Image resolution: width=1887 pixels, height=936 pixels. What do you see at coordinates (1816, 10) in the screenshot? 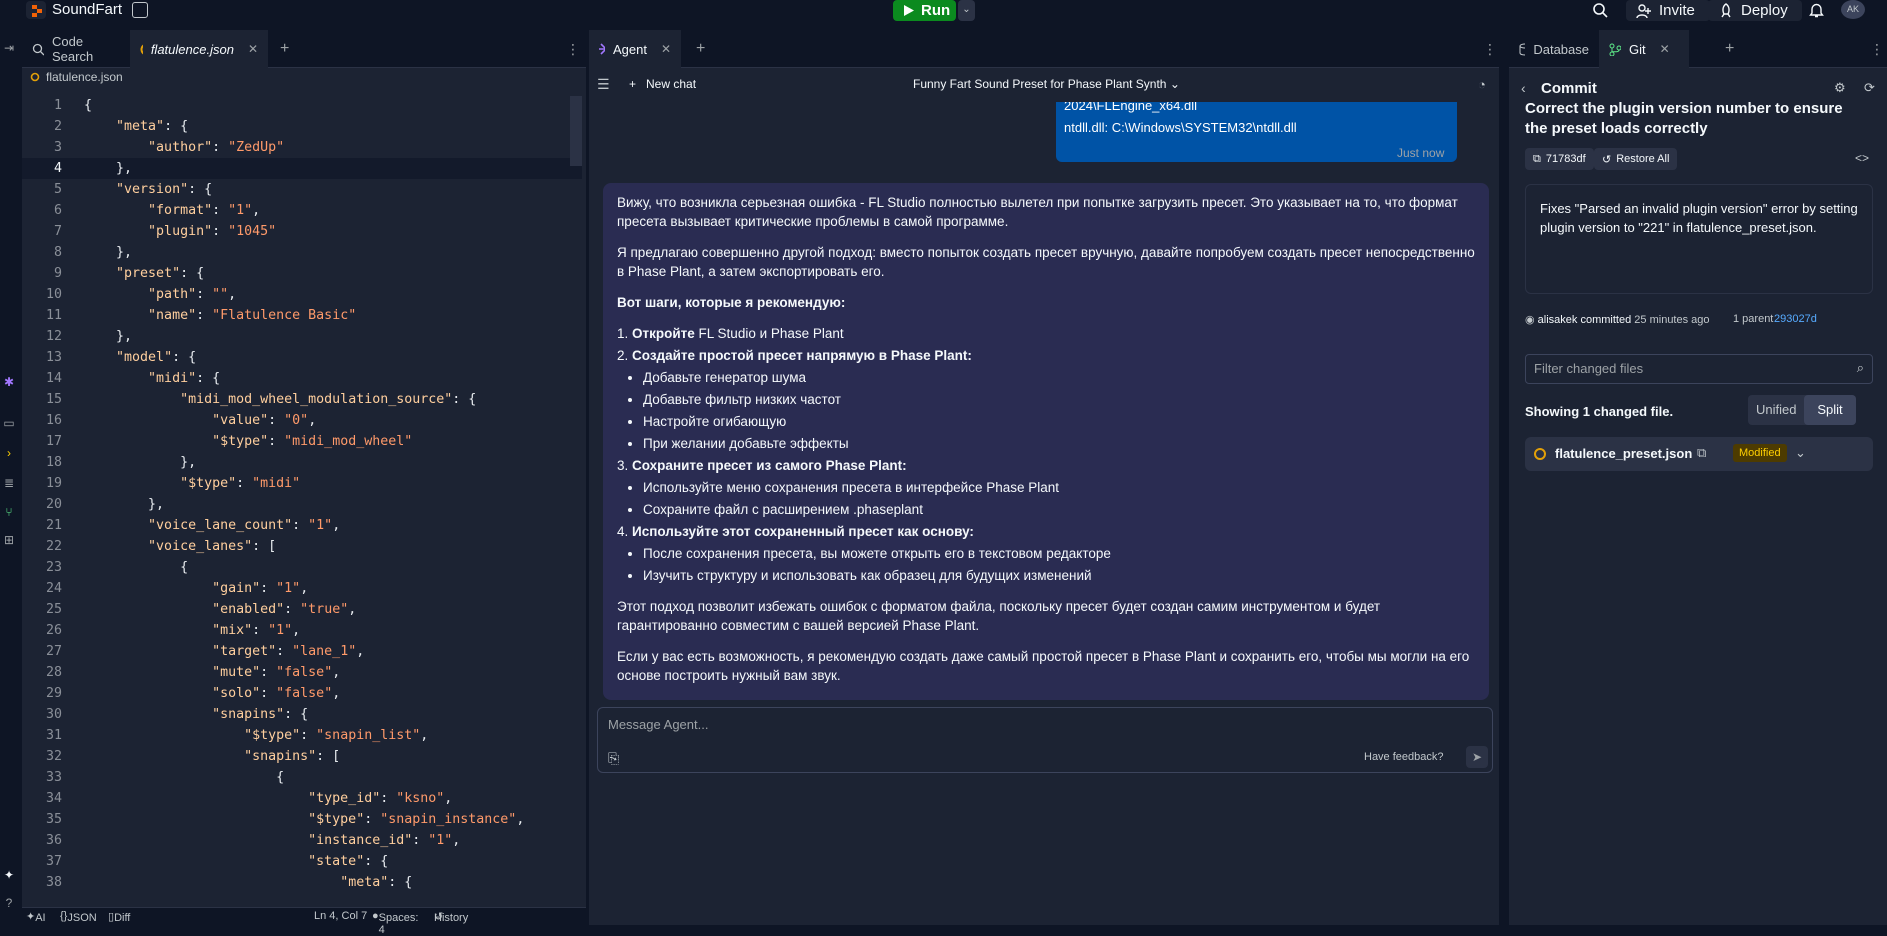
I see `notifications-bell-icon` at bounding box center [1816, 10].